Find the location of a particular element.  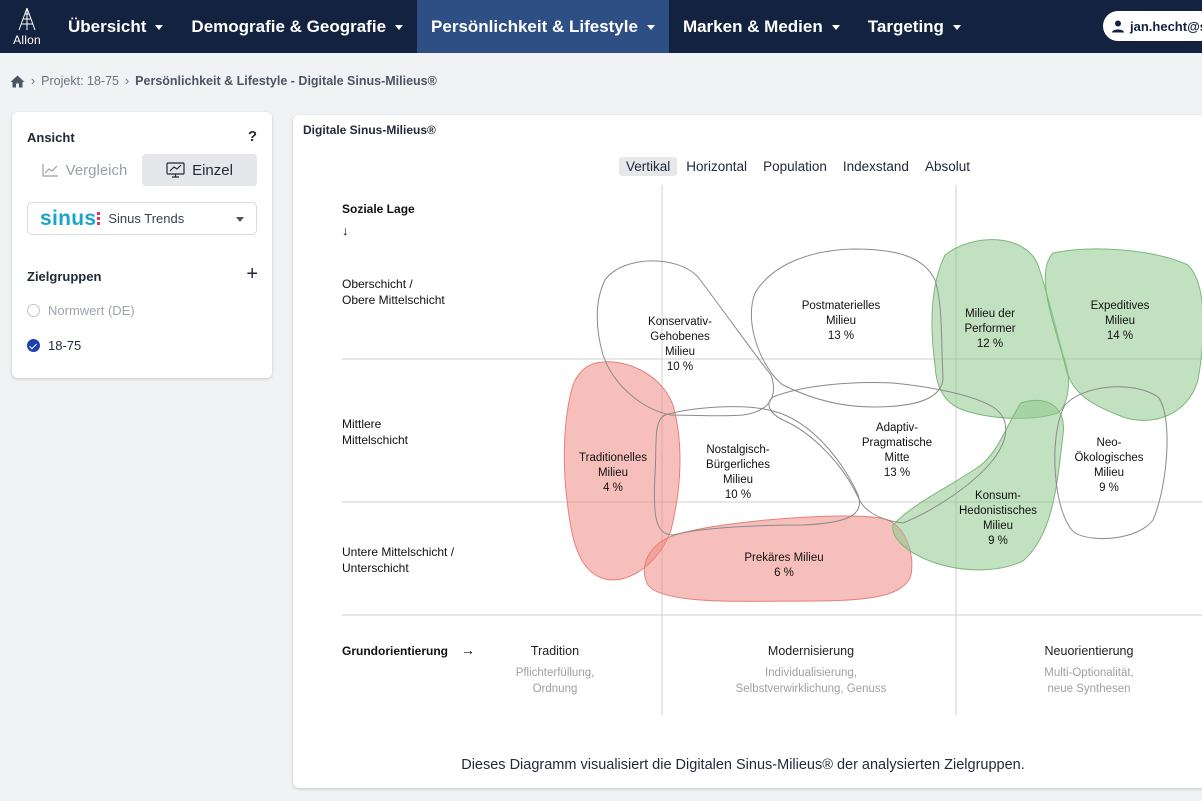

nav-persoenlichkeit: Persönlichkeit & Lifestyle is located at coordinates (543, 26).